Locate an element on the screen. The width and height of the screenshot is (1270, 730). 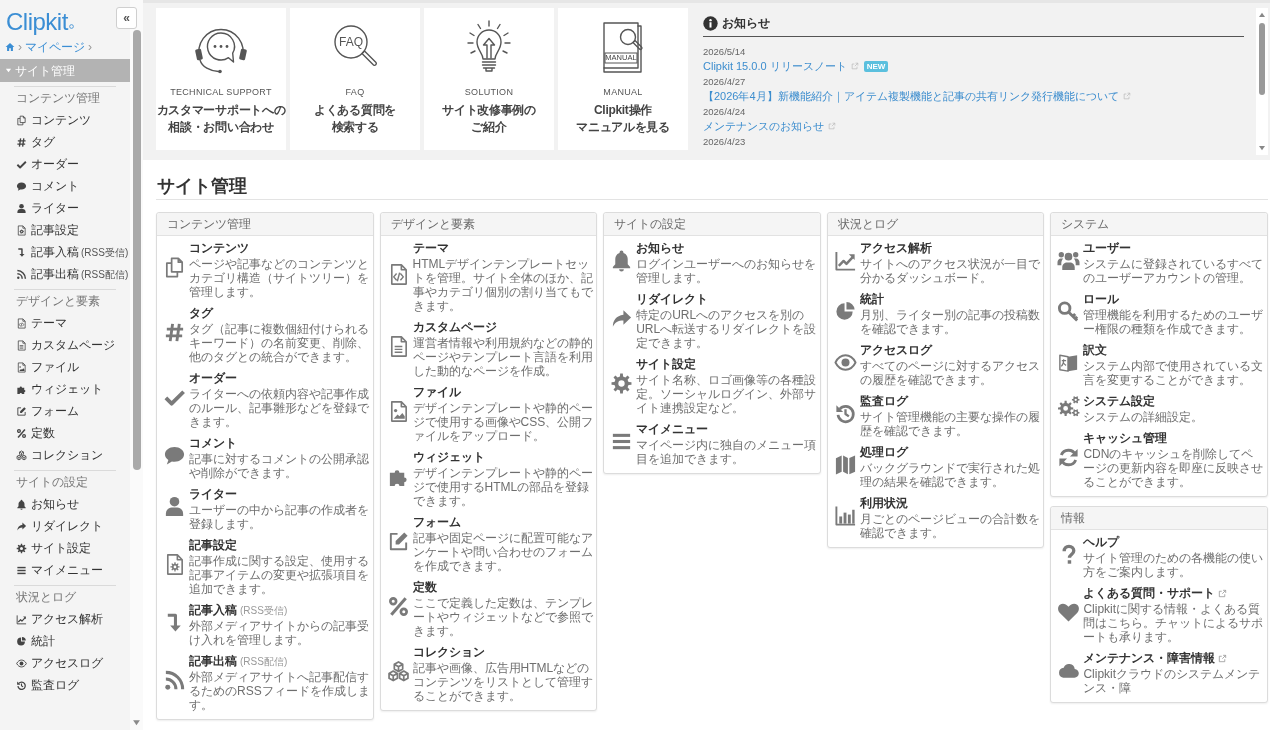
item-title-link: テーマ is located at coordinates (430, 248).